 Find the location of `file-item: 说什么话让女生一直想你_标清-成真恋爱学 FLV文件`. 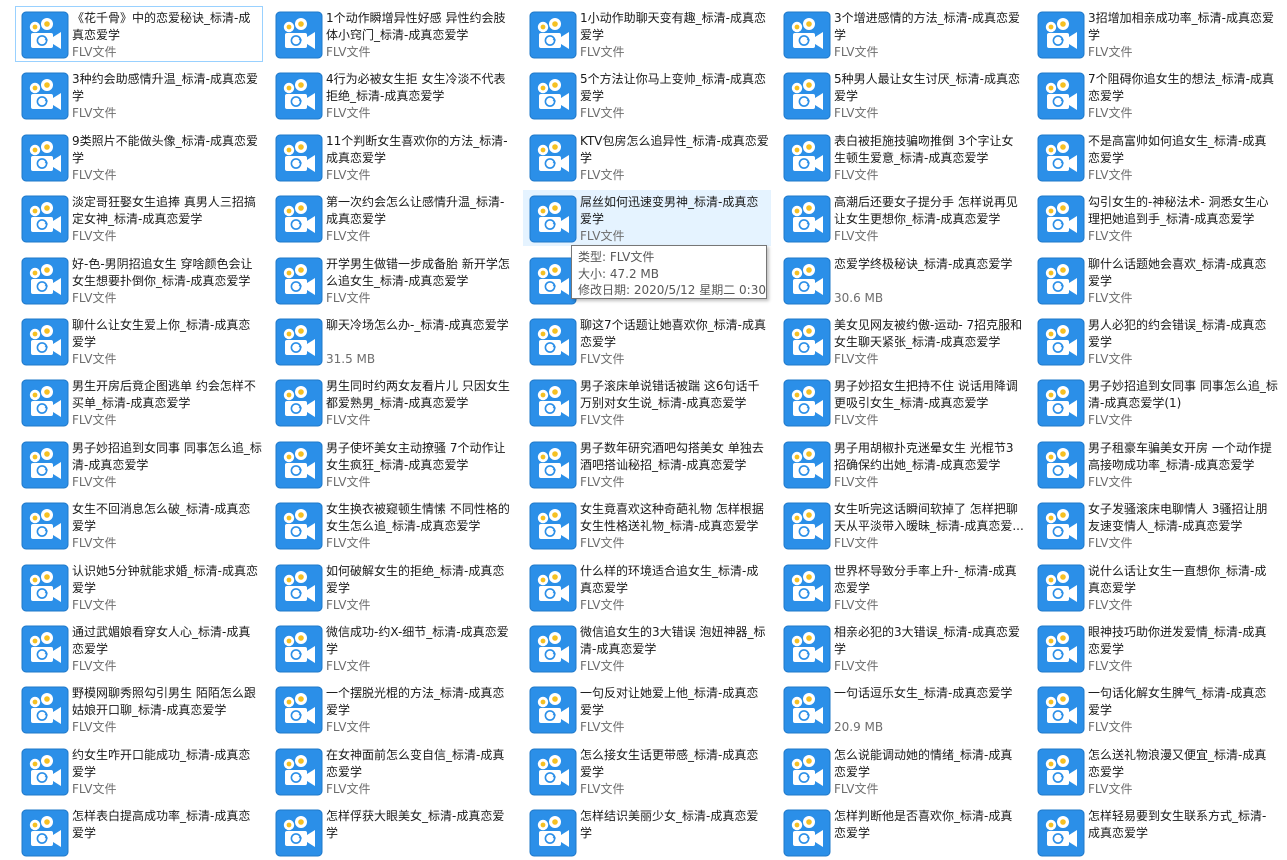

file-item: 说什么话让女生一直想你_标清-成真恋爱学 FLV文件 is located at coordinates (1155, 587).